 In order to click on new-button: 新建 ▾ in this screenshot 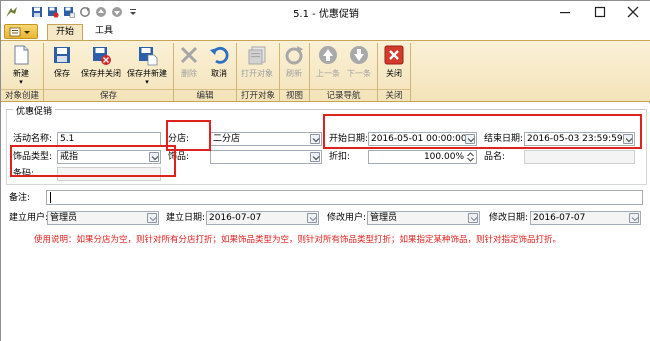, I will do `click(21, 65)`.